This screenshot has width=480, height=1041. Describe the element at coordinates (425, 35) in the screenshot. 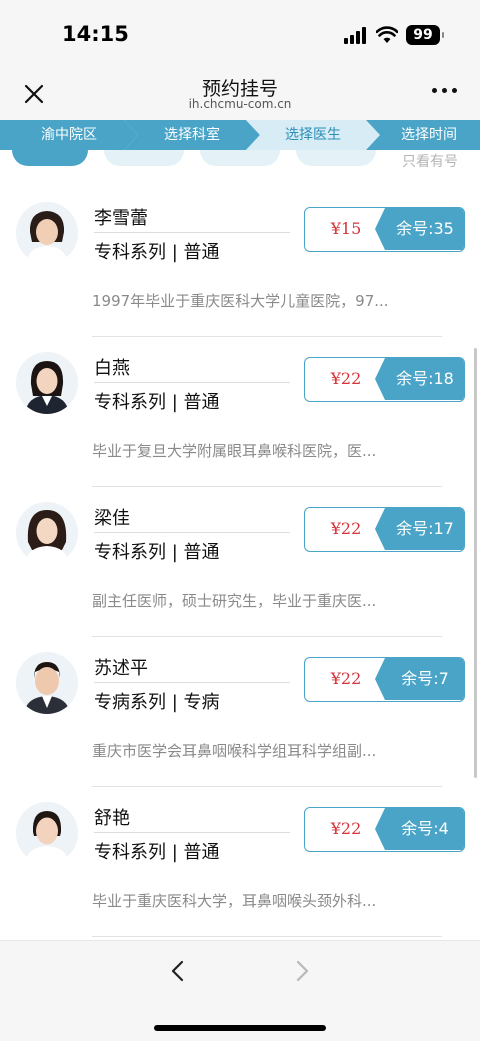

I see `battery-indicator: 99` at that location.